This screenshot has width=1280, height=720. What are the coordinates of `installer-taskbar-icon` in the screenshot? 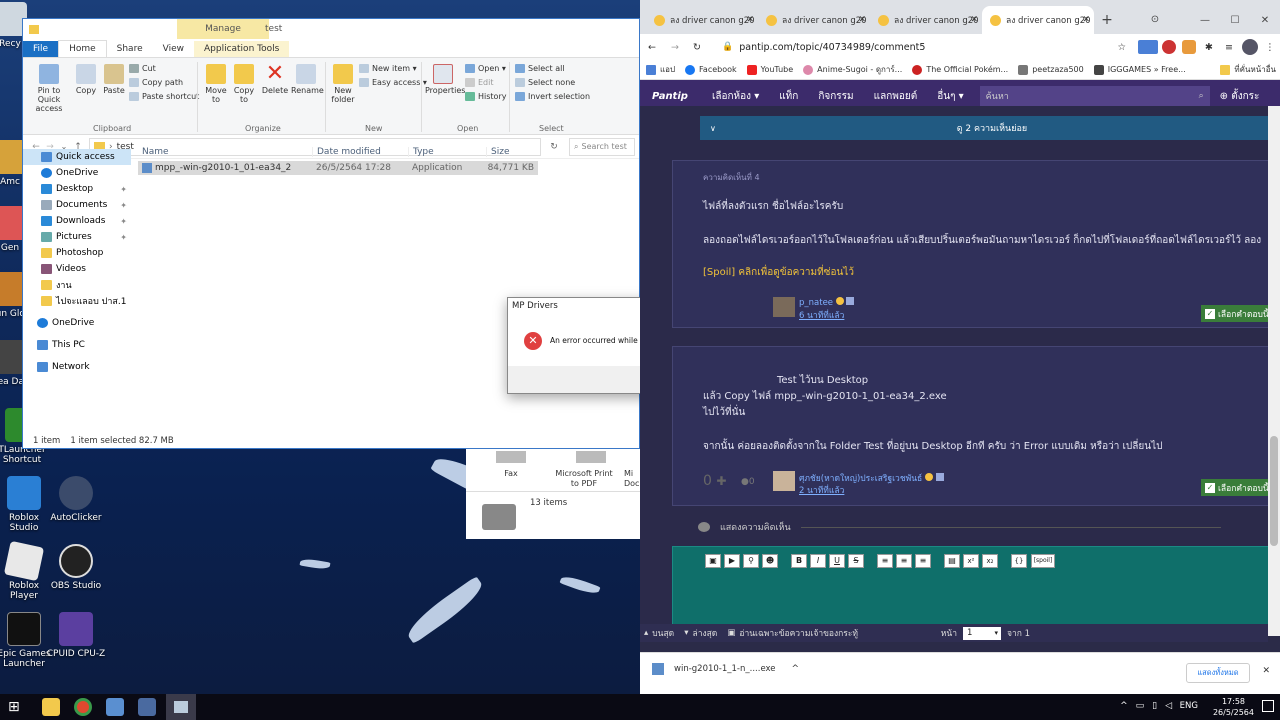 It's located at (147, 707).